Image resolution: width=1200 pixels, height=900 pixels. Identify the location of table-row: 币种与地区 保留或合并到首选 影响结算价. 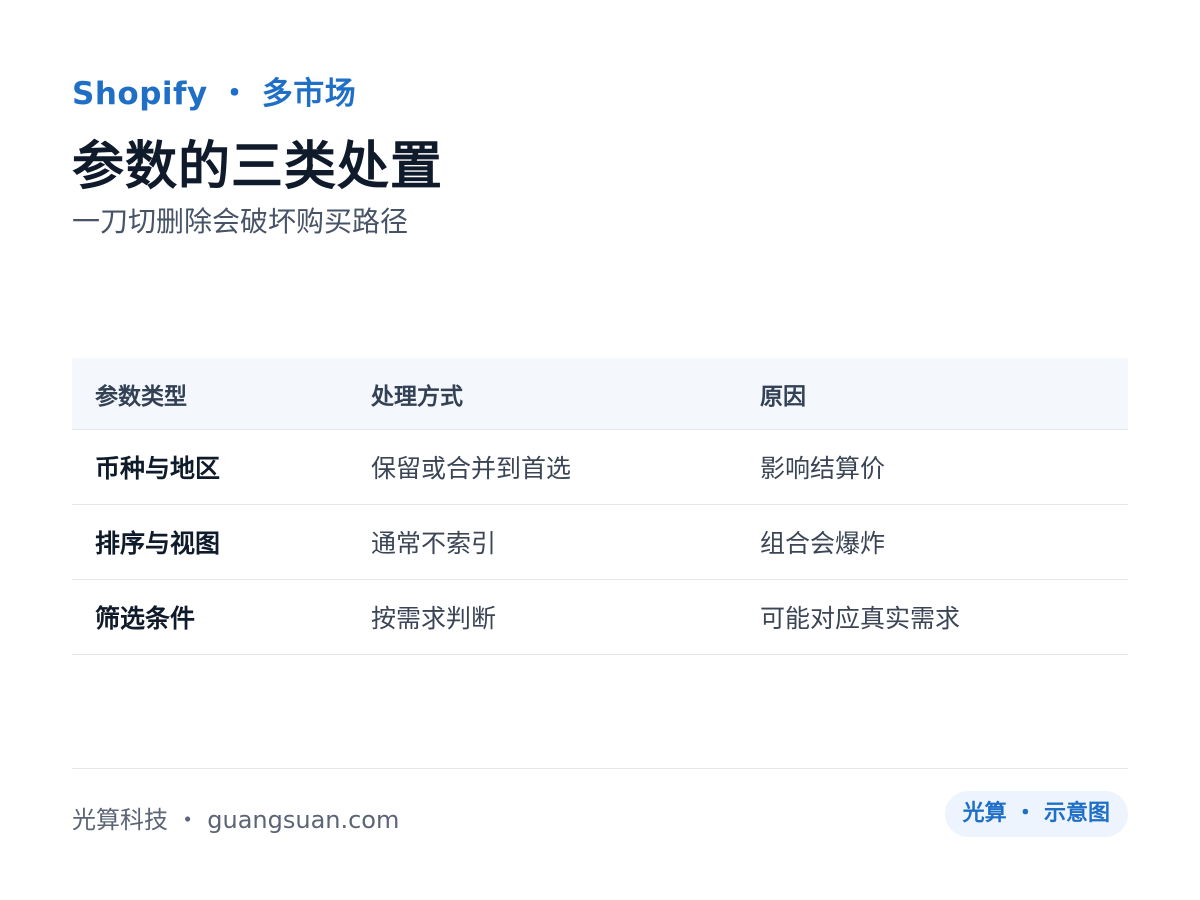
(600, 467).